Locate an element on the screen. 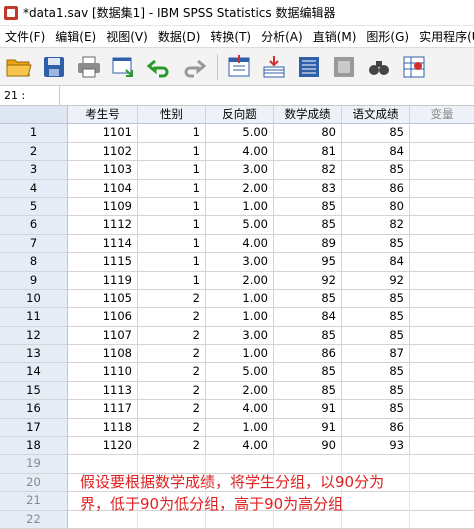 Image resolution: width=474 pixels, height=529 pixels. row-number: 6 is located at coordinates (34, 225).